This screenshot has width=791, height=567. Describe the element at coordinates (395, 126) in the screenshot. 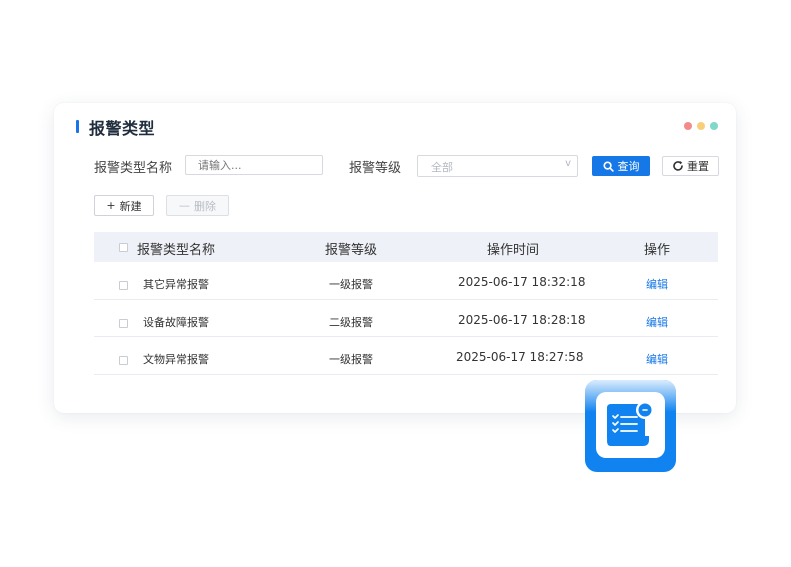

I see `panel-header: 报警类型` at that location.